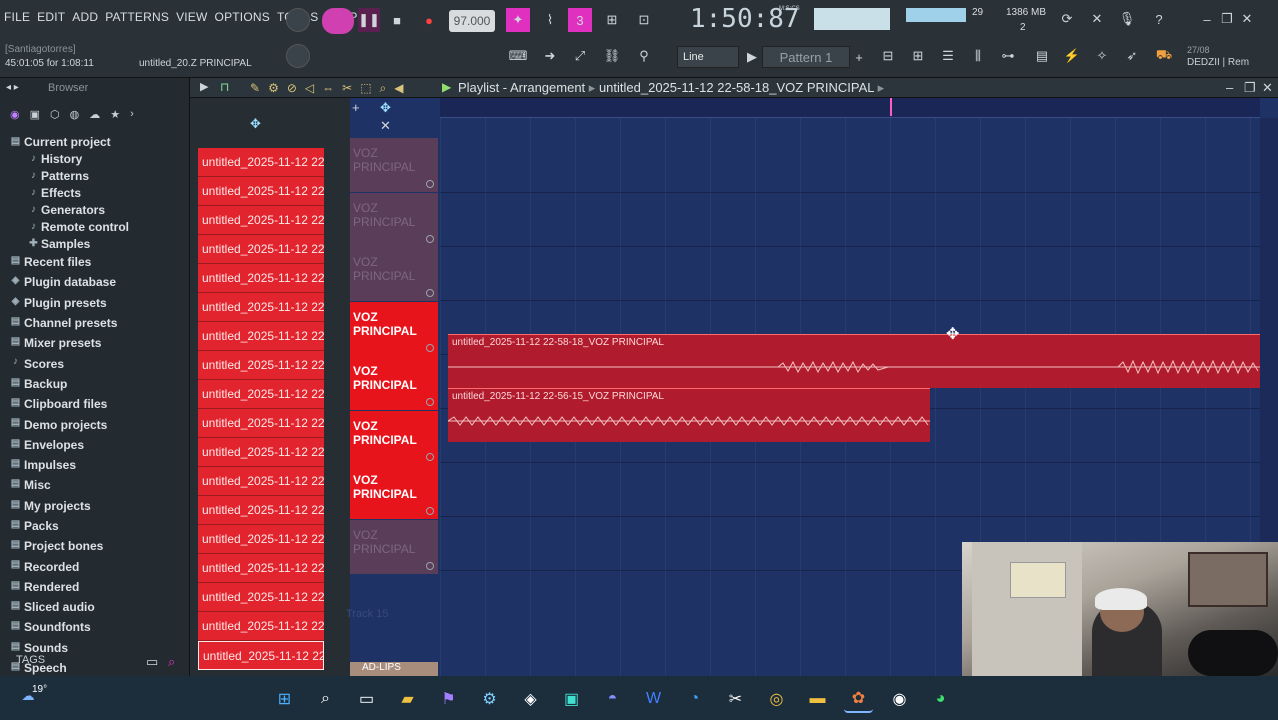  Describe the element at coordinates (97, 506) in the screenshot. I see `browser-item: ▤ My projects` at that location.